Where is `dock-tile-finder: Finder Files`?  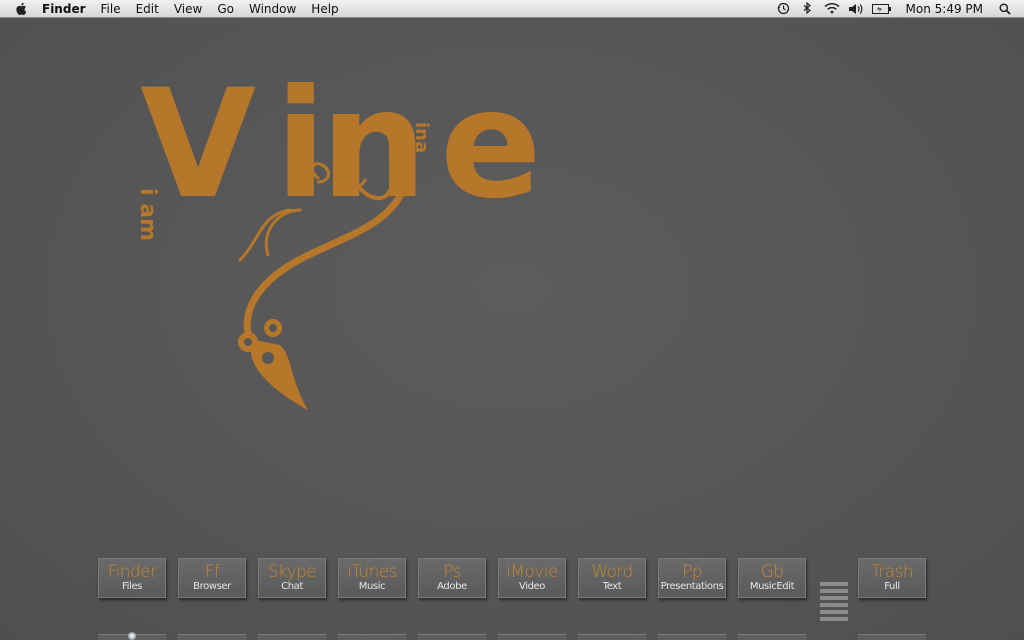
dock-tile-finder: Finder Files is located at coordinates (132, 578).